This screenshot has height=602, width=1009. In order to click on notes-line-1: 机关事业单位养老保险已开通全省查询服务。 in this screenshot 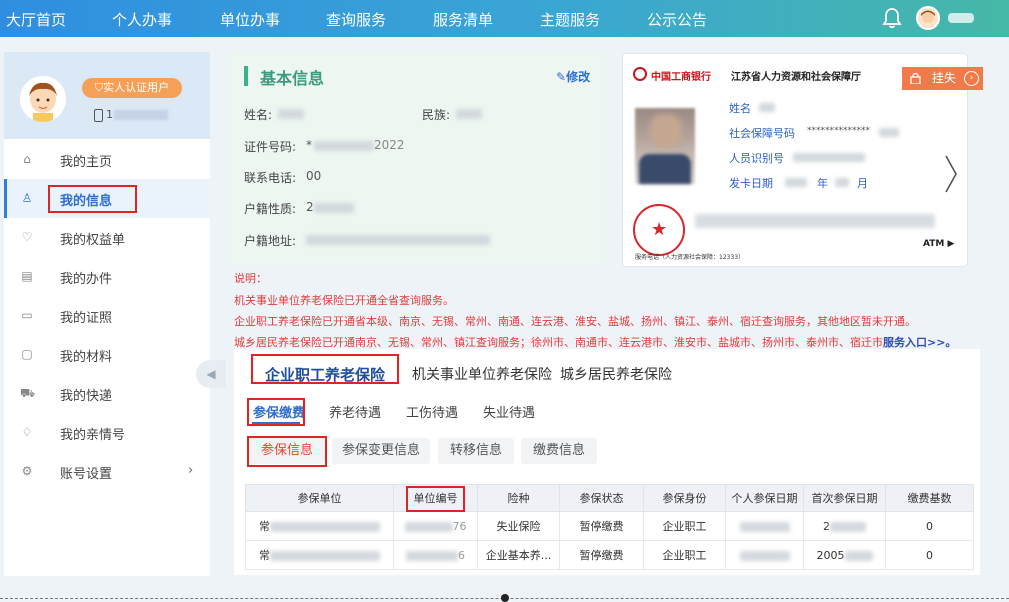, I will do `click(344, 300)`.